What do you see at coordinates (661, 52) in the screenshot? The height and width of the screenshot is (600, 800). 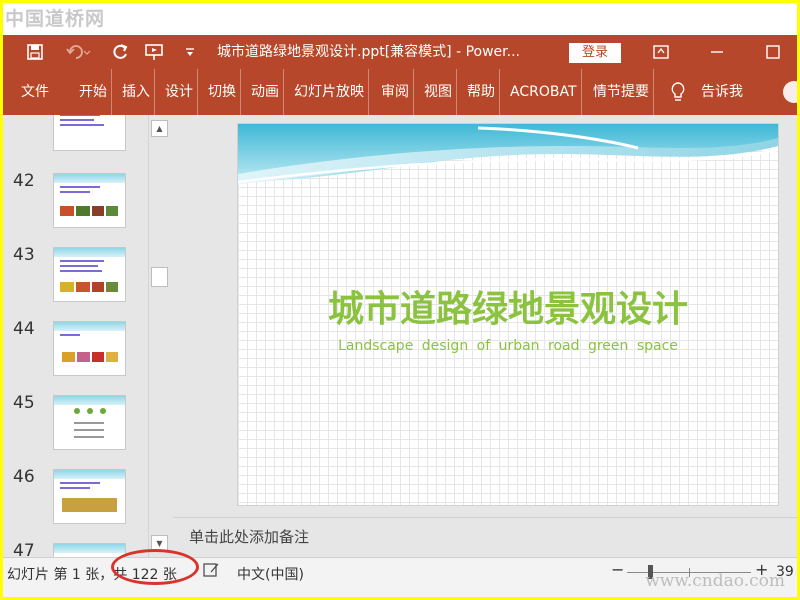 I see `ribbon-display-icon` at bounding box center [661, 52].